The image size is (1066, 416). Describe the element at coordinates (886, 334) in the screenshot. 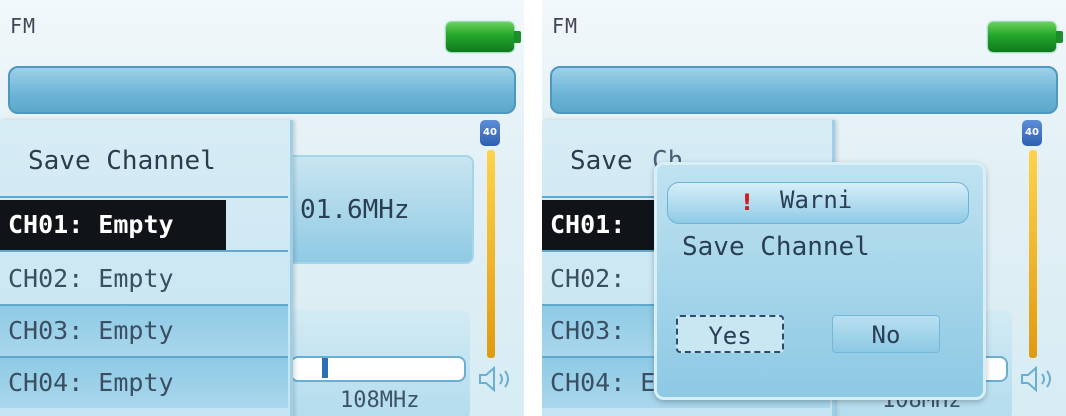

I see `no-button: No` at that location.